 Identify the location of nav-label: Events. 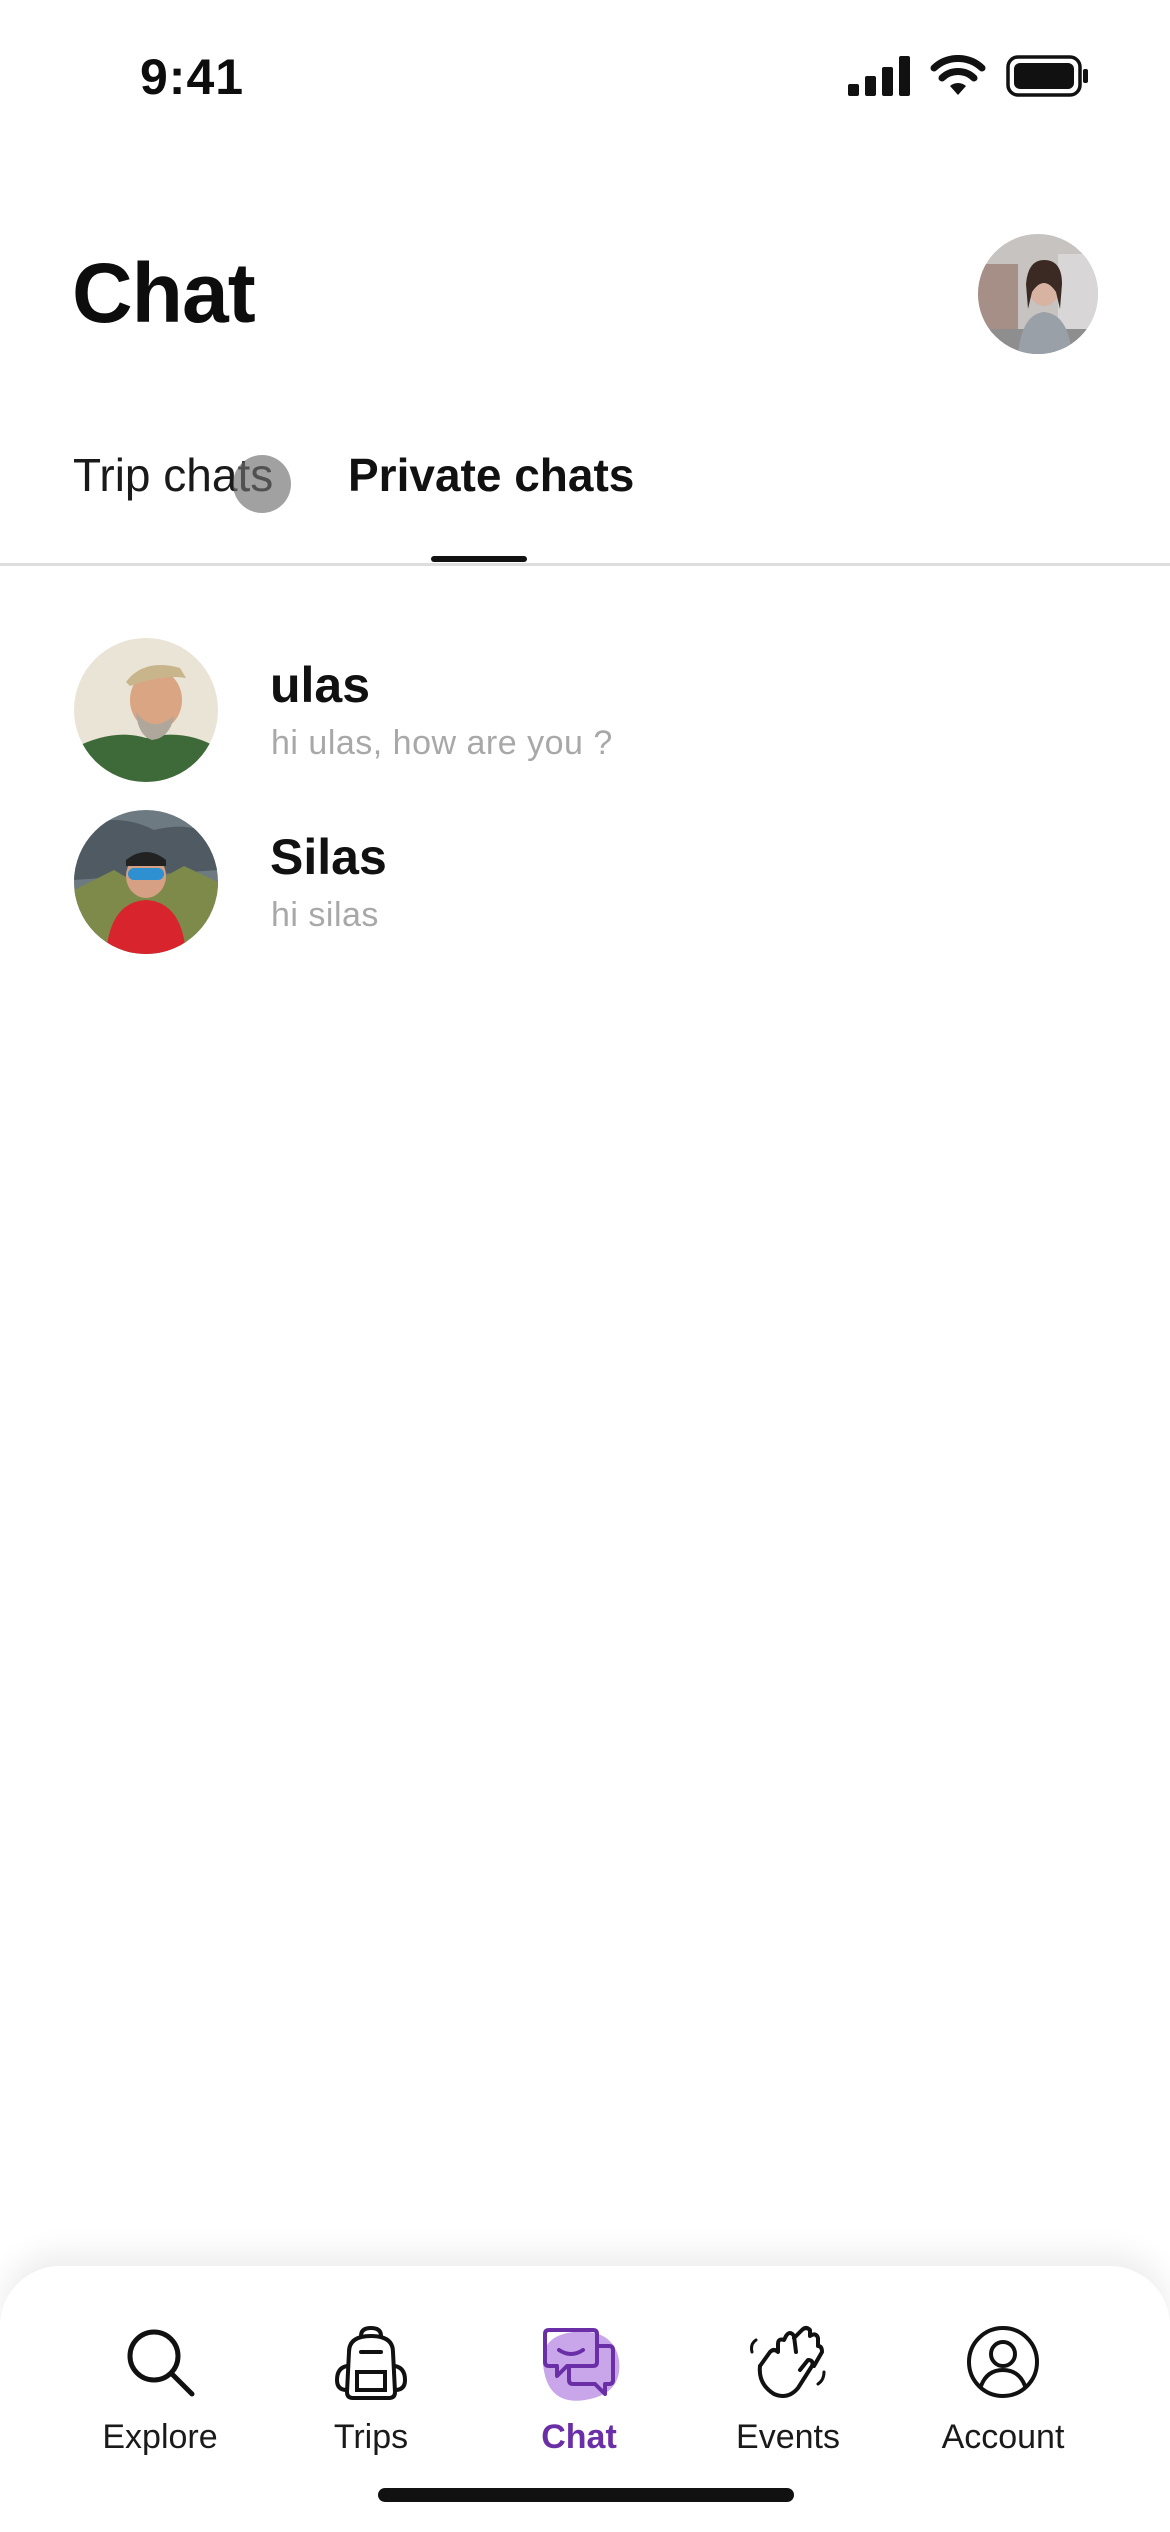
(788, 2437).